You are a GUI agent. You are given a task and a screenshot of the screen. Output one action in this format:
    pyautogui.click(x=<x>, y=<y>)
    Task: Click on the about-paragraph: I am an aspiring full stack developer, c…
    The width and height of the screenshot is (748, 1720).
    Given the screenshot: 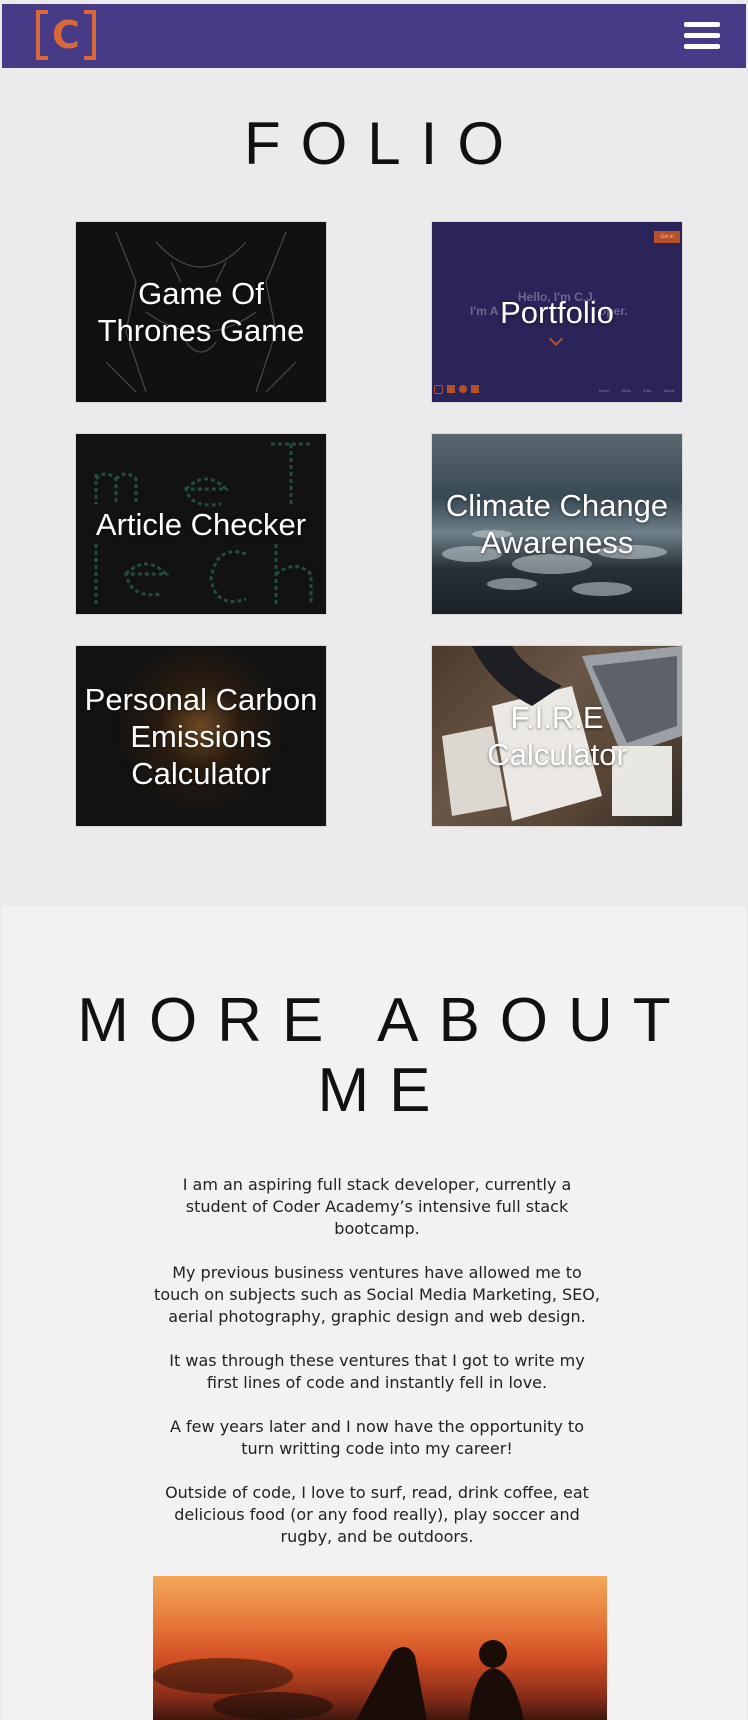 What is the action you would take?
    pyautogui.click(x=377, y=1206)
    